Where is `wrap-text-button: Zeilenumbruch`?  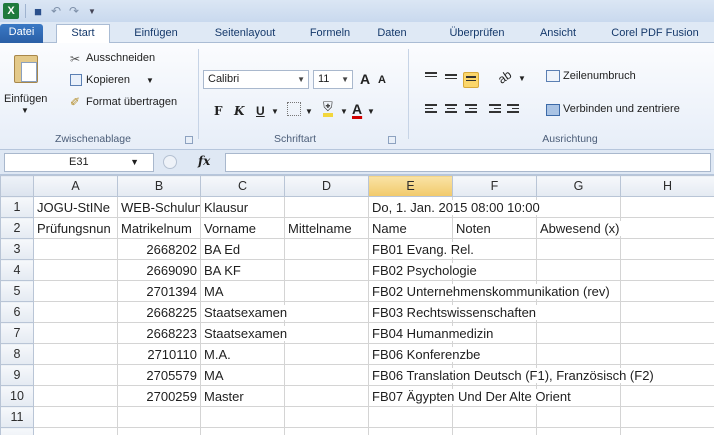 wrap-text-button: Zeilenumbruch is located at coordinates (599, 76).